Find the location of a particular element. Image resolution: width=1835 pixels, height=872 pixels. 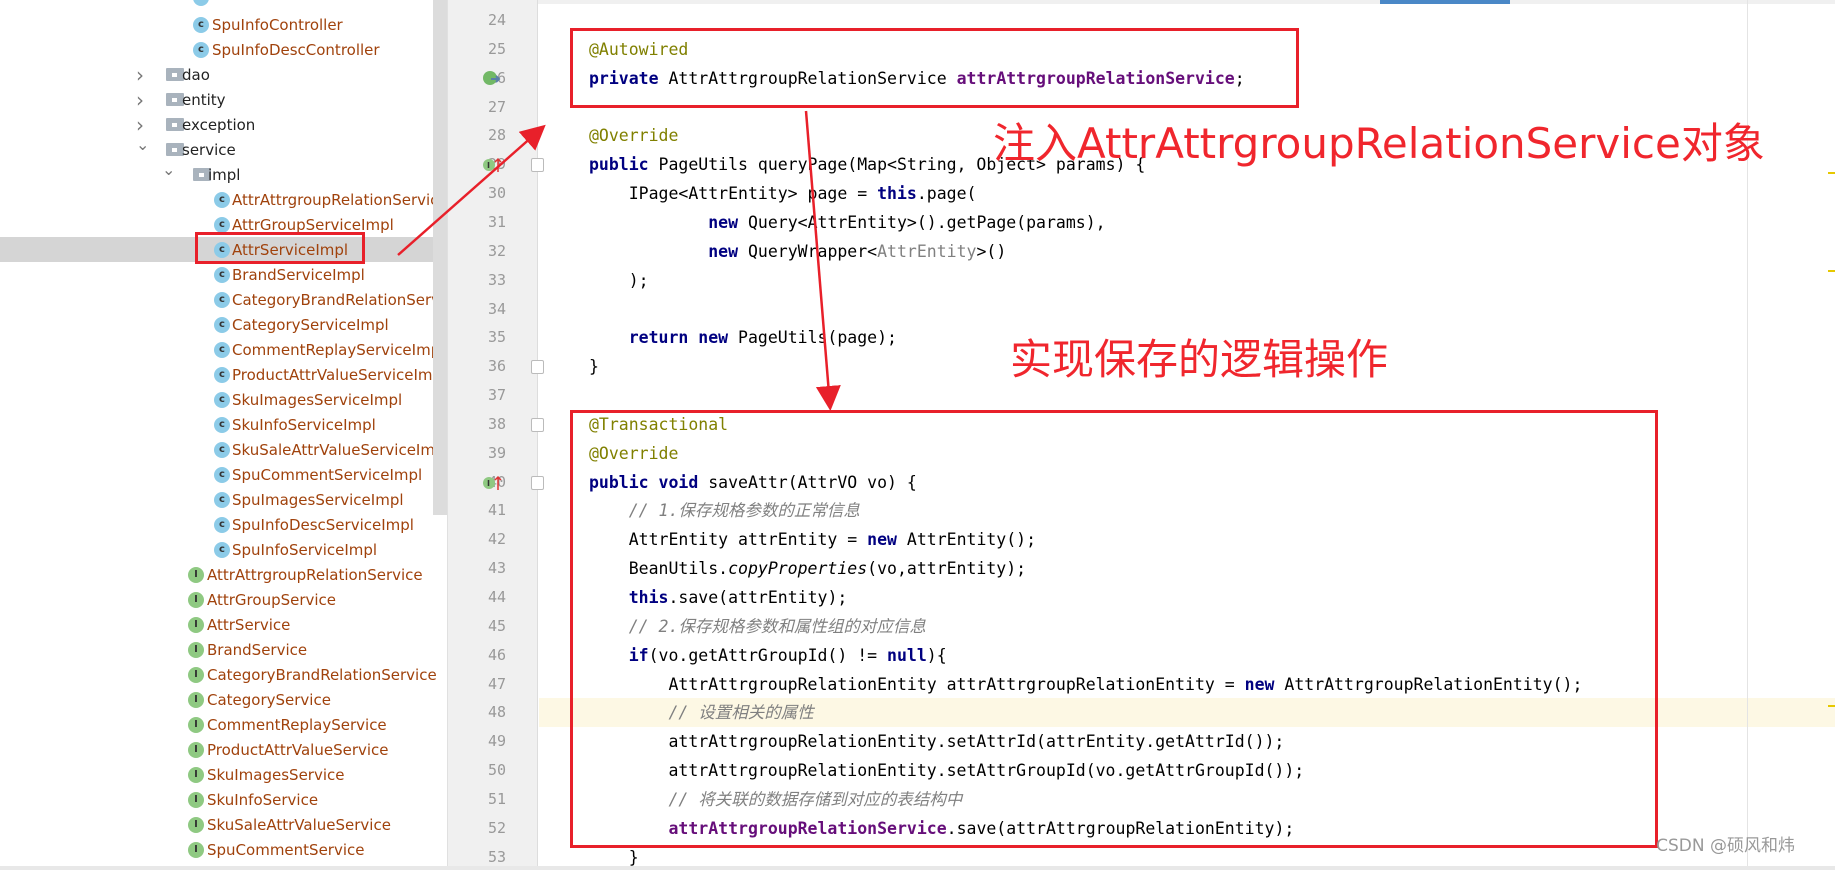

bottom-border is located at coordinates (917, 868).